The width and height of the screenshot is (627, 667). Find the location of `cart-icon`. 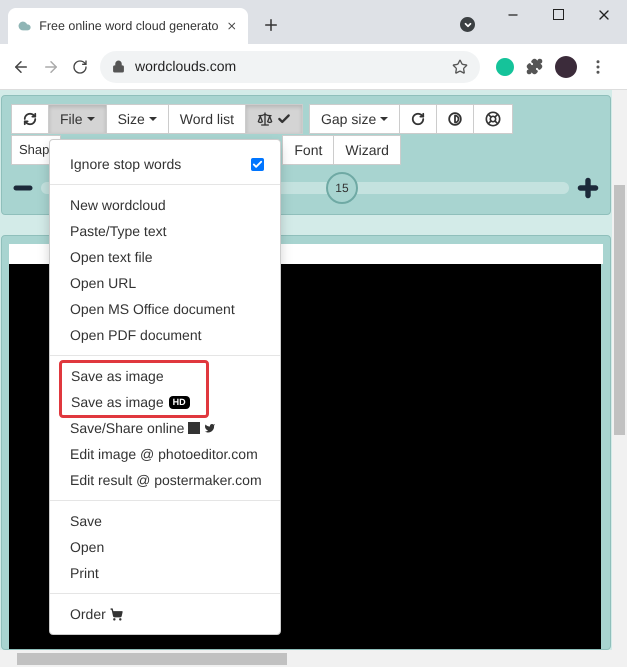

cart-icon is located at coordinates (116, 614).